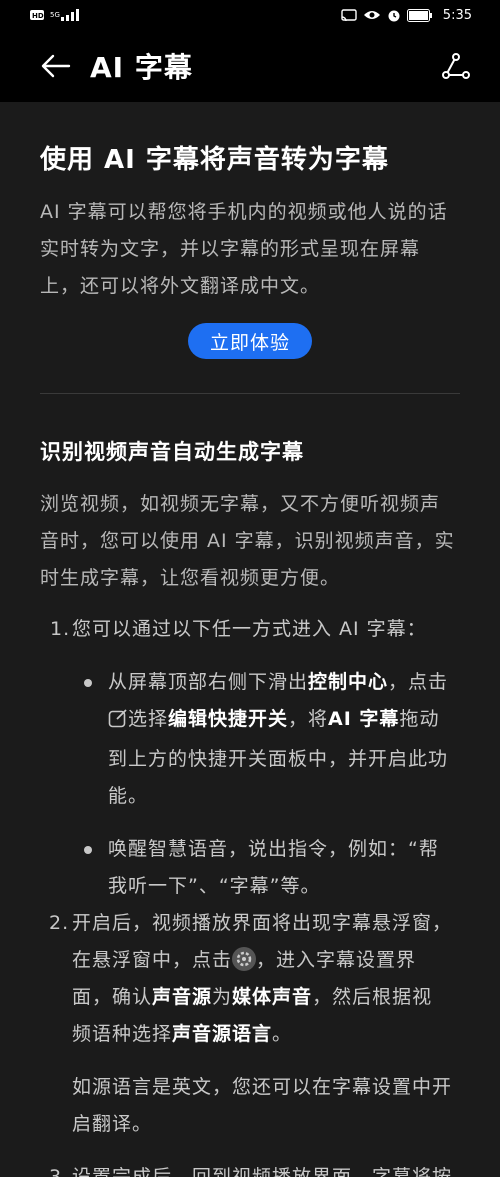 This screenshot has height=1177, width=500. I want to click on text: 从屏幕顶部右侧下滑出, so click(208, 682).